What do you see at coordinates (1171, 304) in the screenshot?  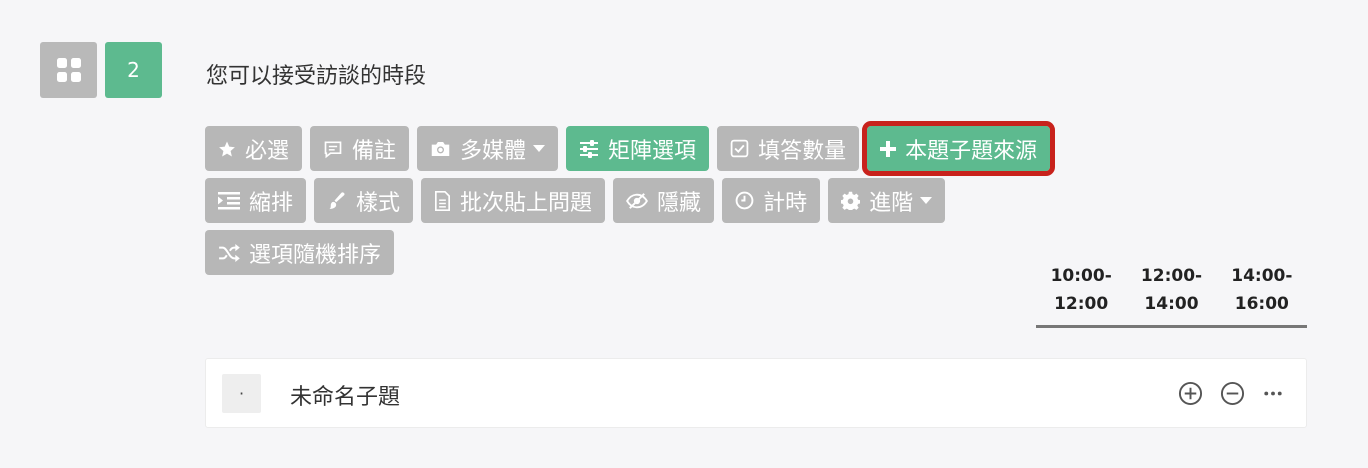 I see `column-2-line-2: 14:00` at bounding box center [1171, 304].